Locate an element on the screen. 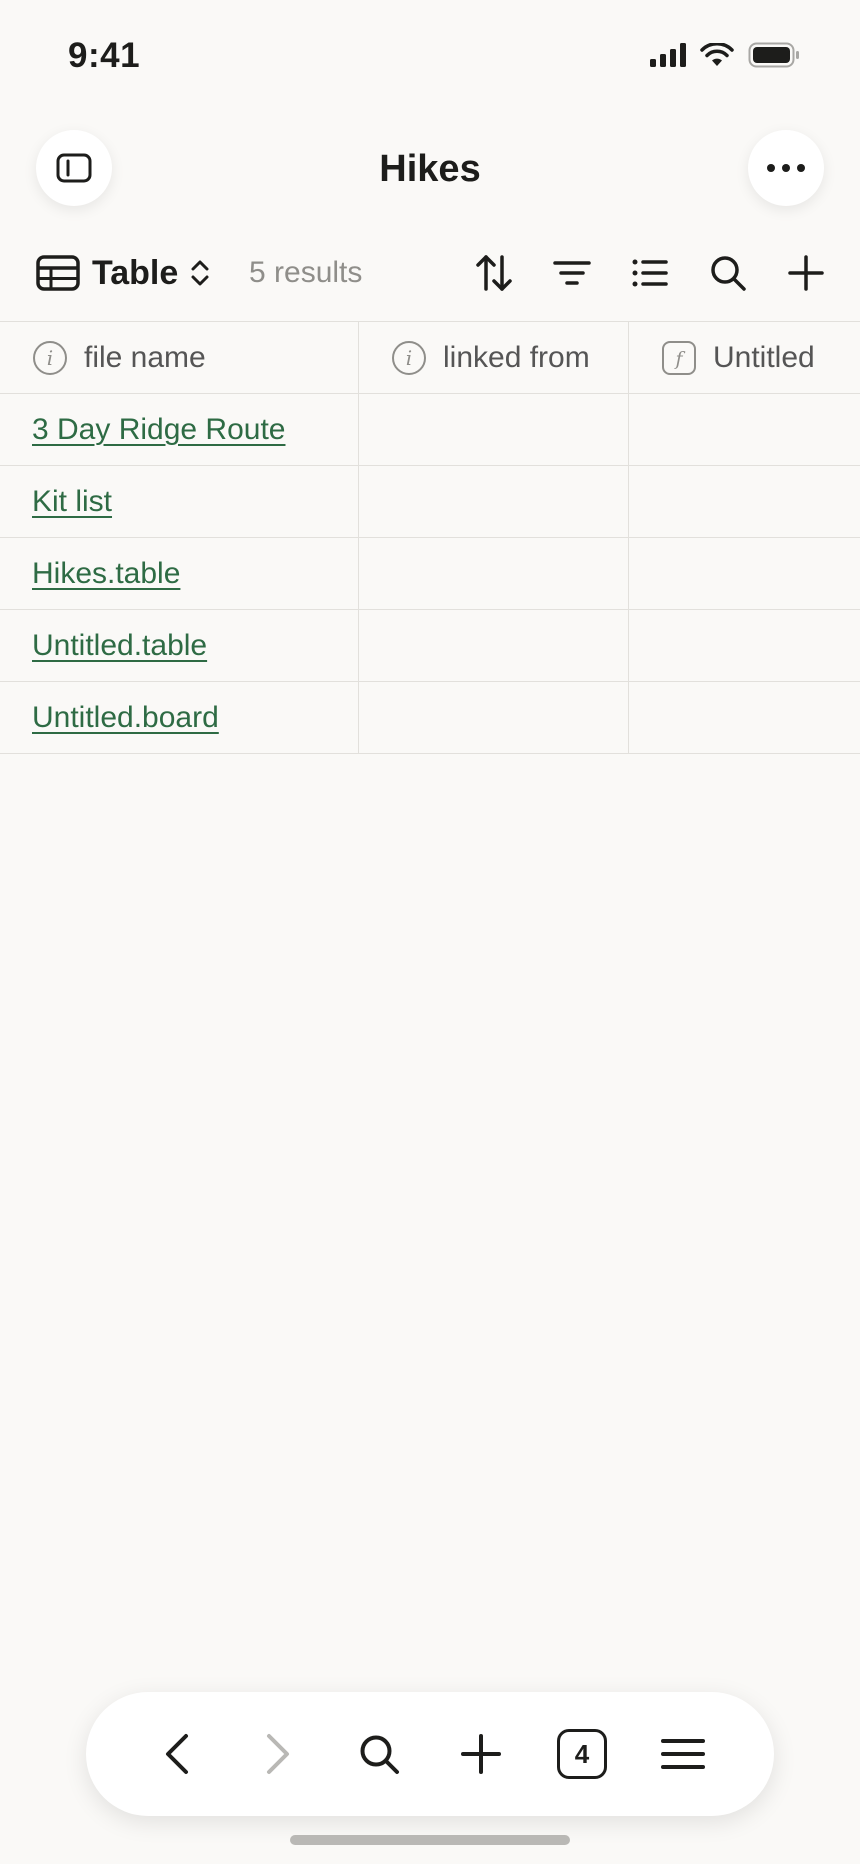 Image resolution: width=860 pixels, height=1864 pixels. column-header-untitled: f Untitled is located at coordinates (744, 357).